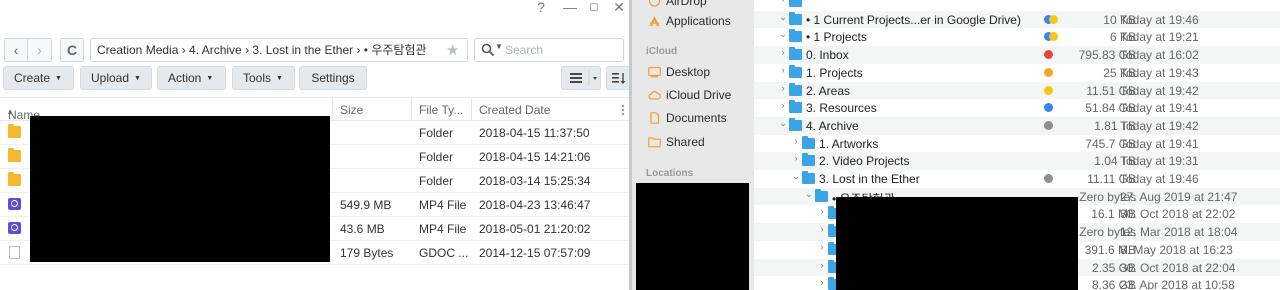 The width and height of the screenshot is (1280, 290). I want to click on toolbar: Create ▼ Upload ▼ Action ▼ Tools ▼ Settings, so click(314, 78).